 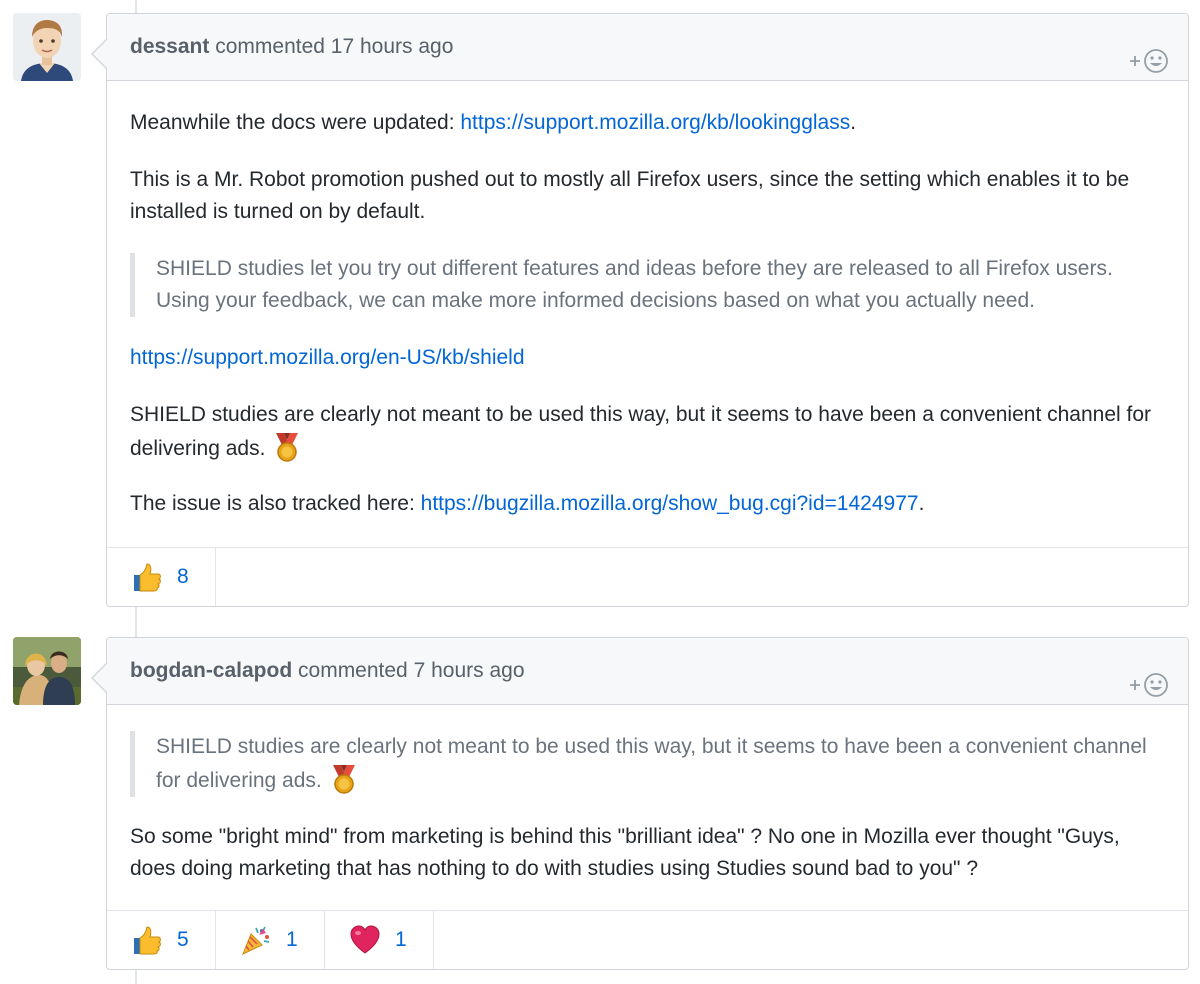 I want to click on reaction-heart: 1, so click(x=379, y=940).